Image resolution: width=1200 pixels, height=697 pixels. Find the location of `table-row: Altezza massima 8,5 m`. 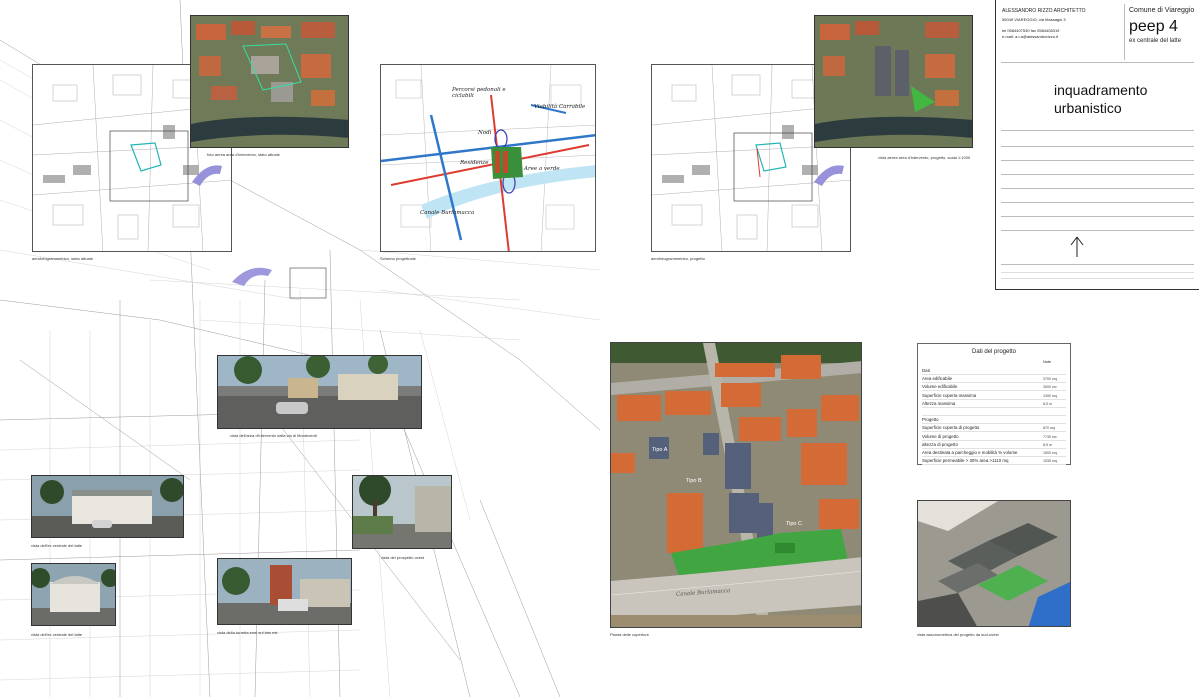

table-row: Altezza massima 8,5 m is located at coordinates (994, 404).